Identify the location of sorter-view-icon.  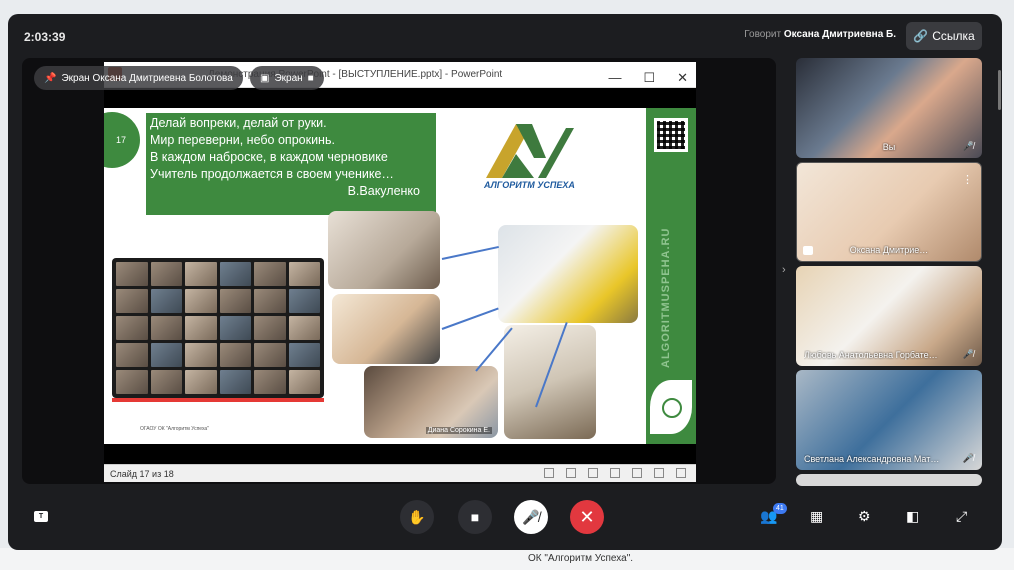
(637, 473).